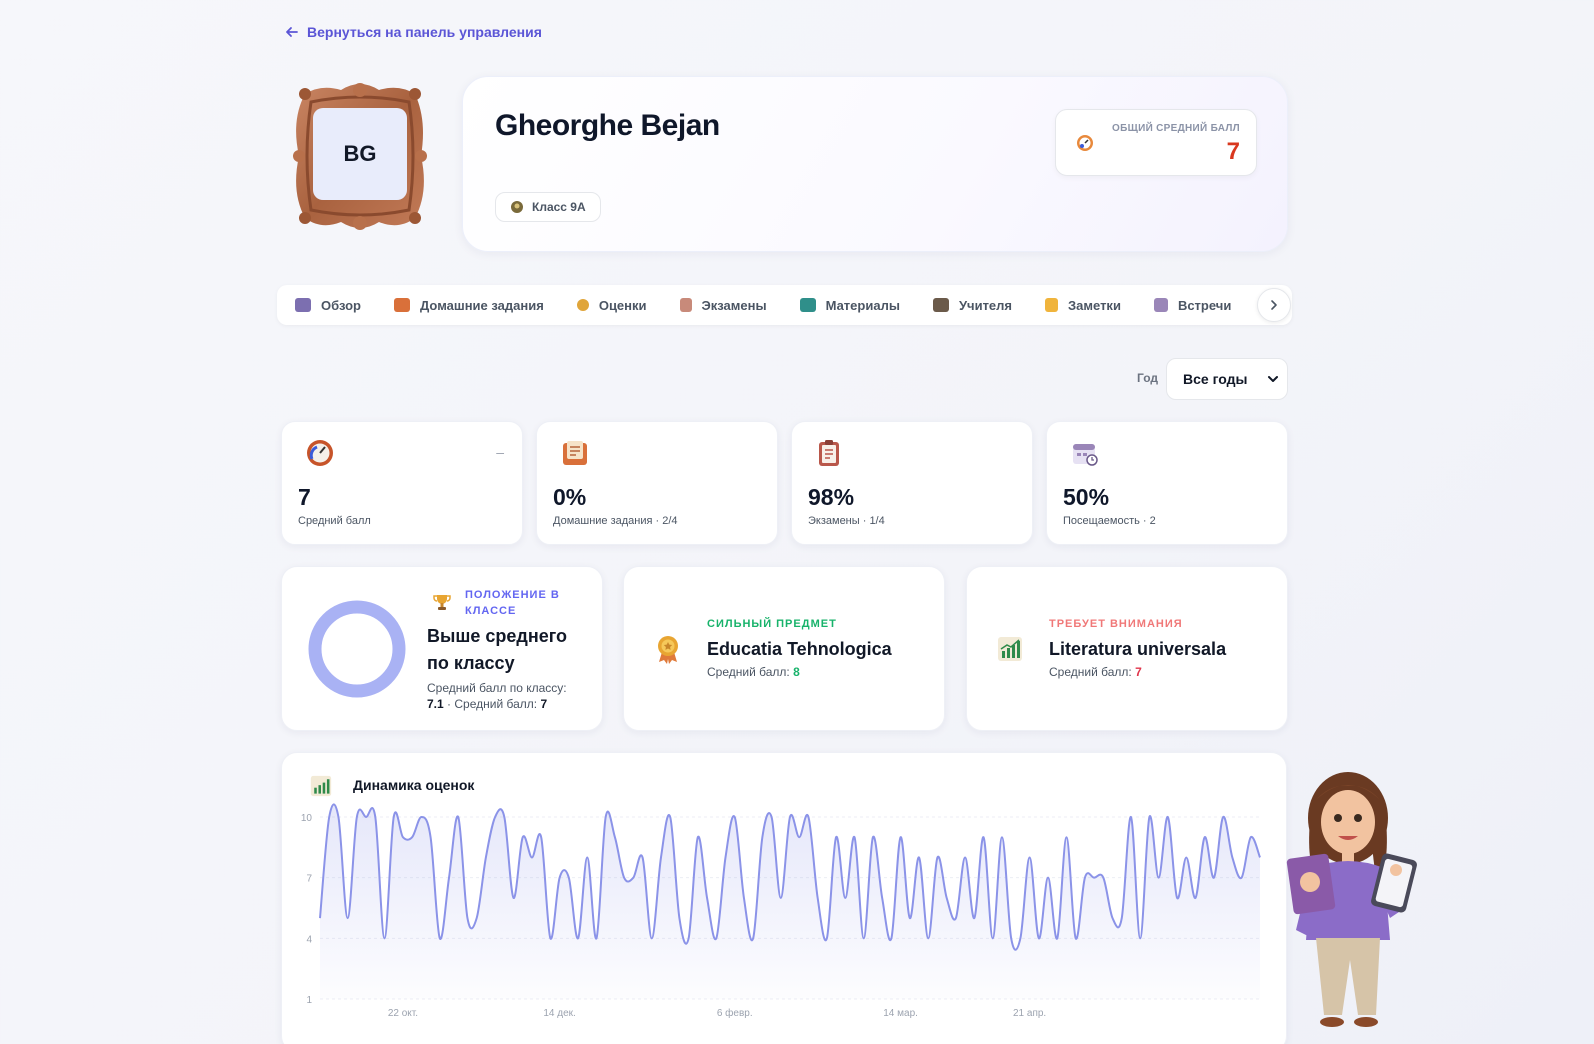 Image resolution: width=1594 pixels, height=1044 pixels. I want to click on stat-card-exams: 98% Экзамены · 1/4, so click(912, 483).